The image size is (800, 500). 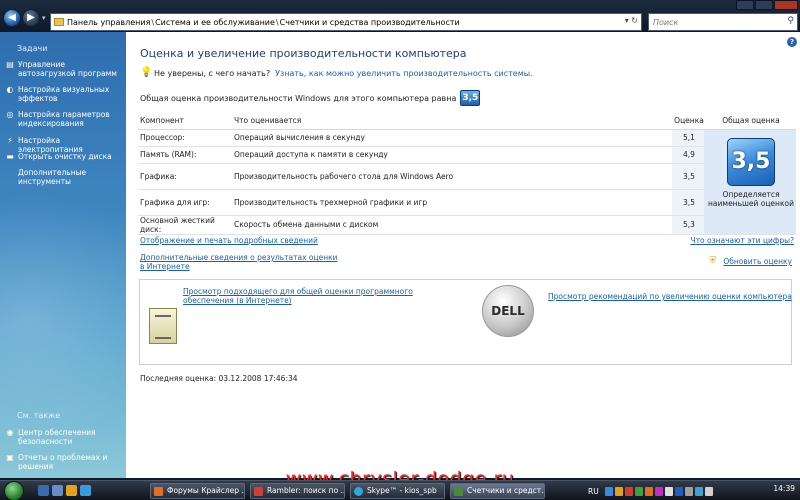 What do you see at coordinates (31, 18) in the screenshot?
I see `forward-button: ▶` at bounding box center [31, 18].